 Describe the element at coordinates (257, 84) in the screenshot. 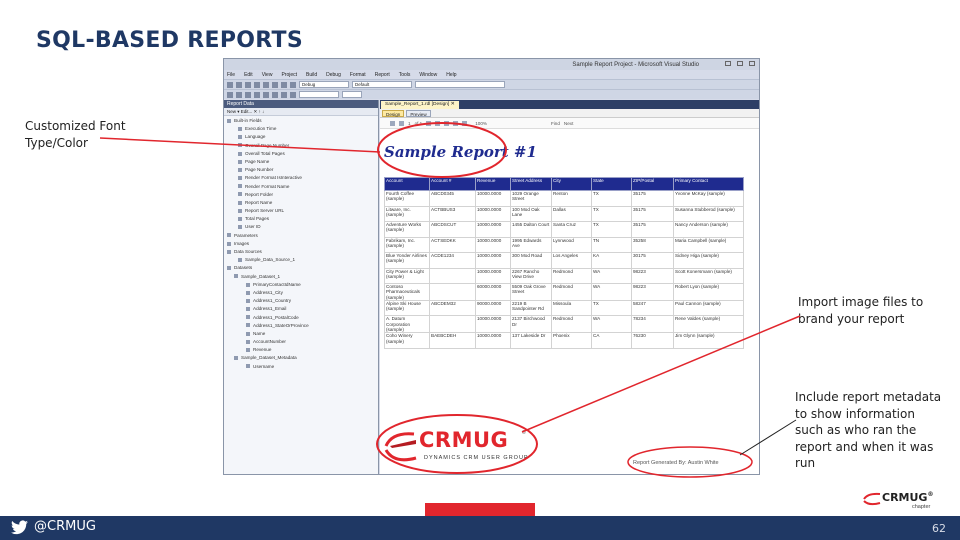

I see `cut-icon` at that location.